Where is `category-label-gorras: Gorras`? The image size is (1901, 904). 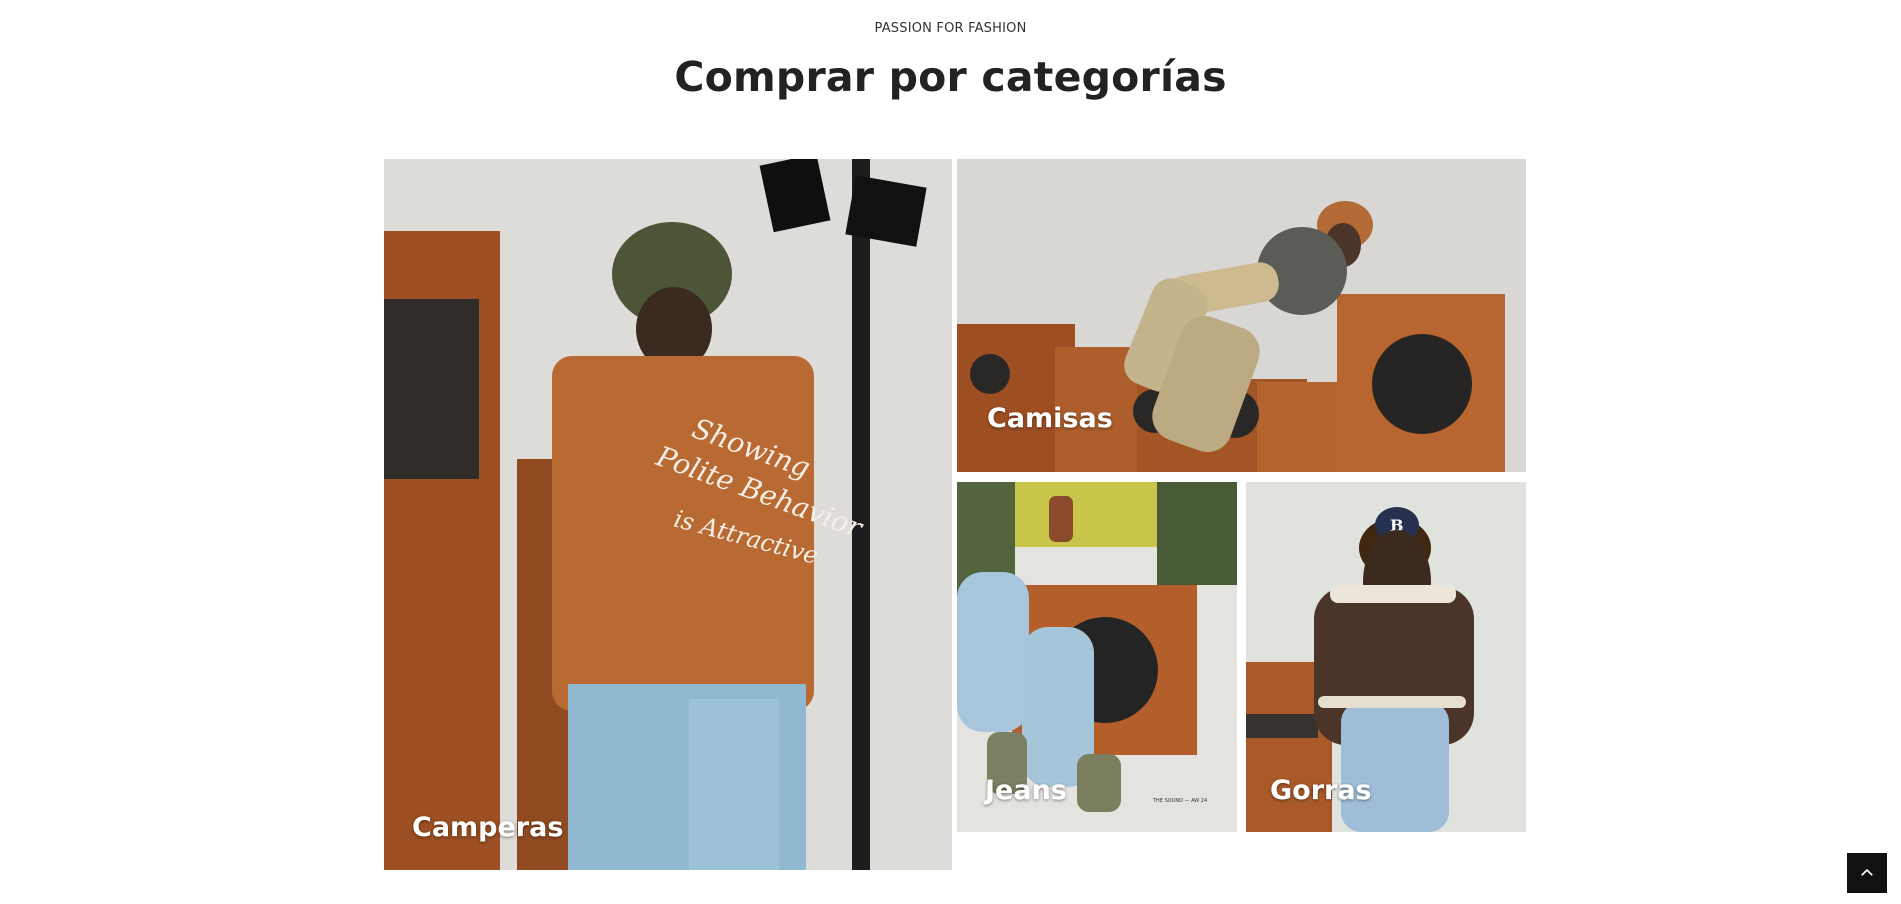 category-label-gorras: Gorras is located at coordinates (1321, 790).